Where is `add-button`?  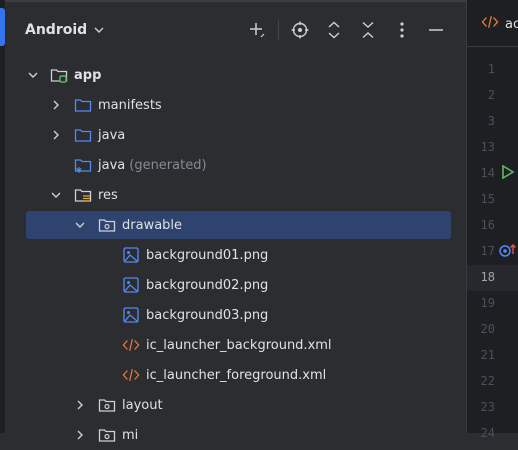 add-button is located at coordinates (257, 30).